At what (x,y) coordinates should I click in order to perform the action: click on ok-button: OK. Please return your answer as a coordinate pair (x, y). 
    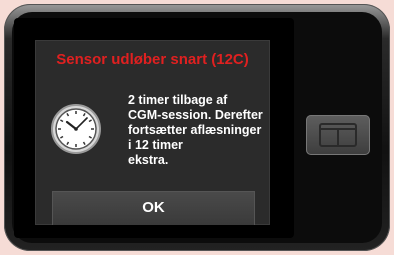
    Looking at the image, I should click on (153, 208).